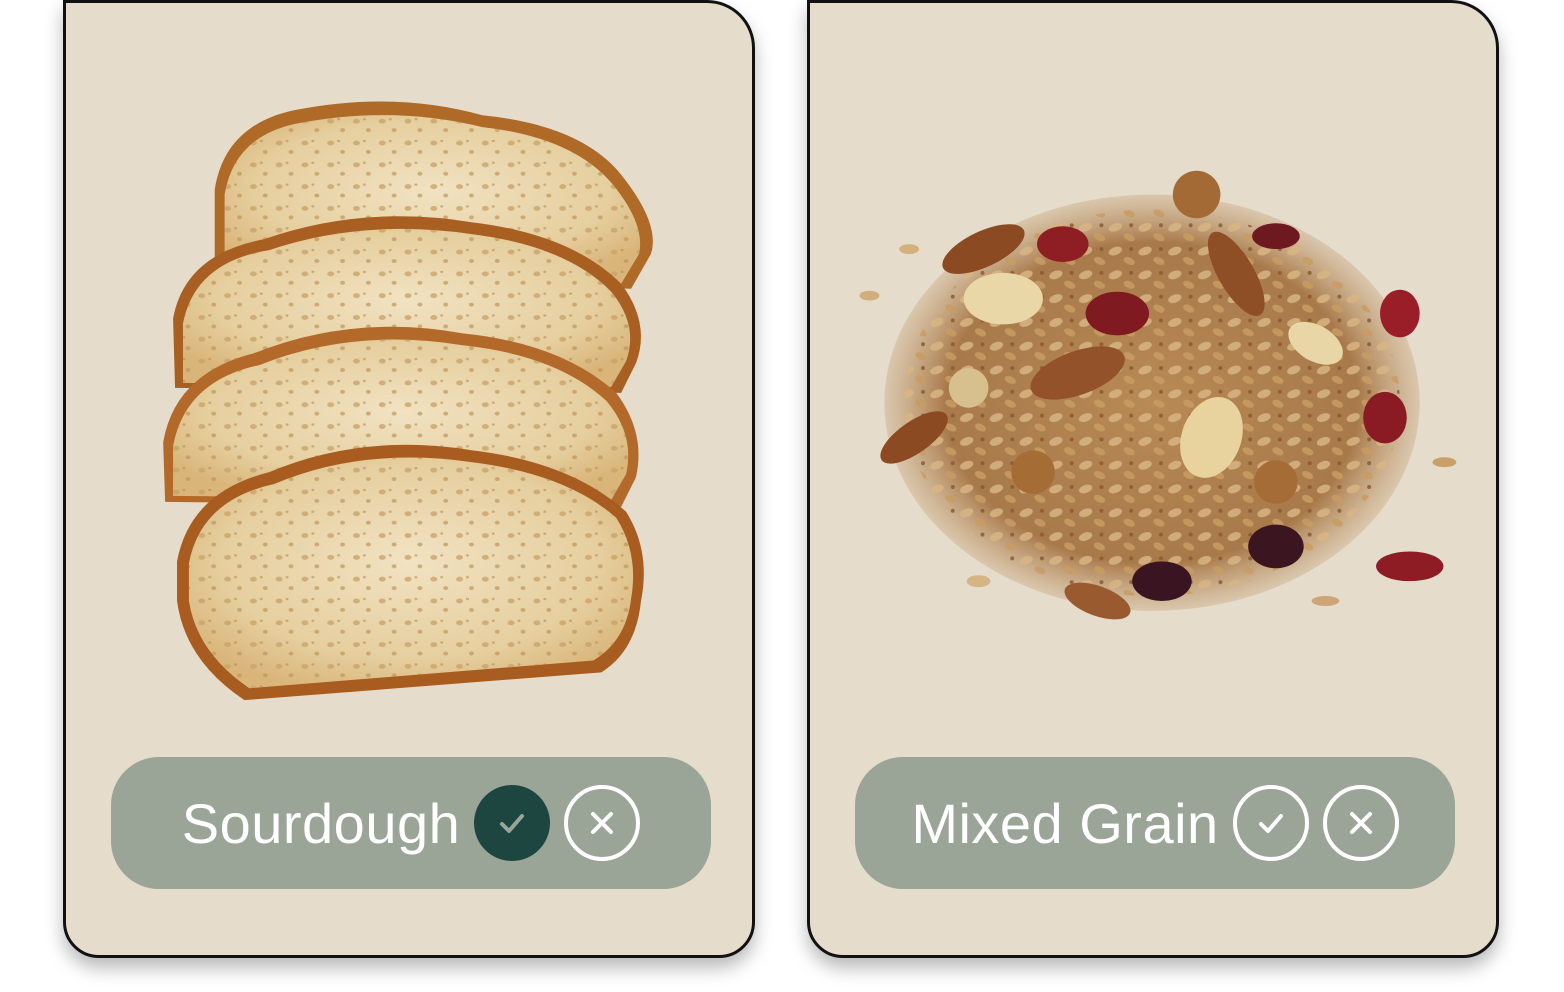 This screenshot has width=1564, height=992. Describe the element at coordinates (321, 823) in the screenshot. I see `option-label: Sourdough` at that location.